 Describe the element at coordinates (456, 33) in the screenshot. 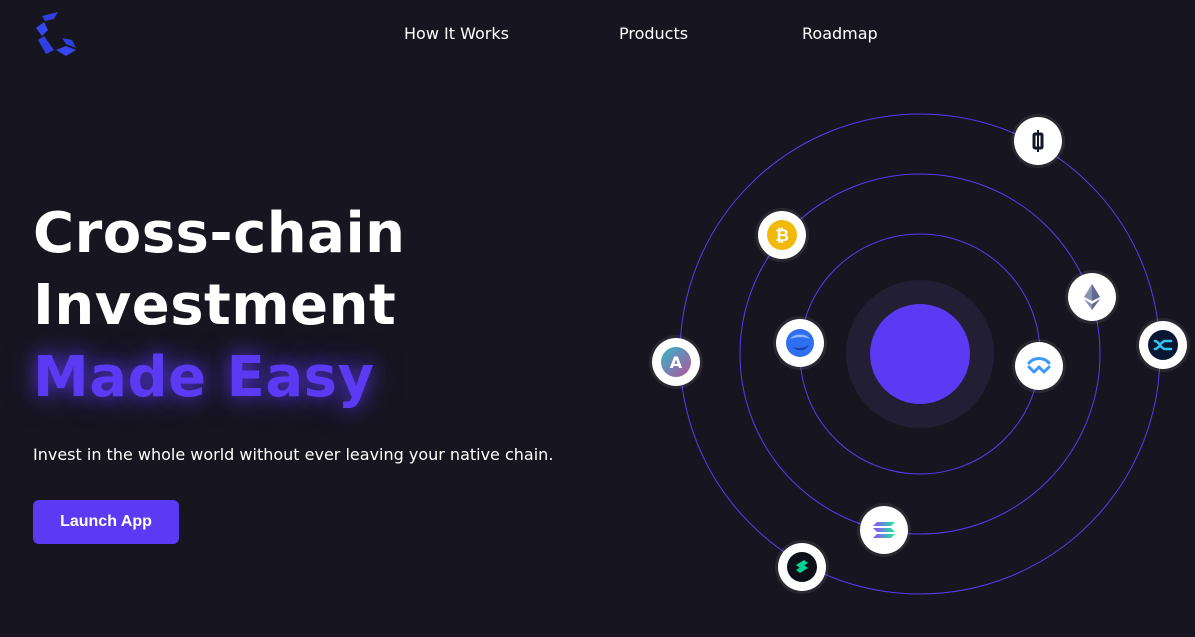

I see `nav-how-it-works: How It Works` at that location.